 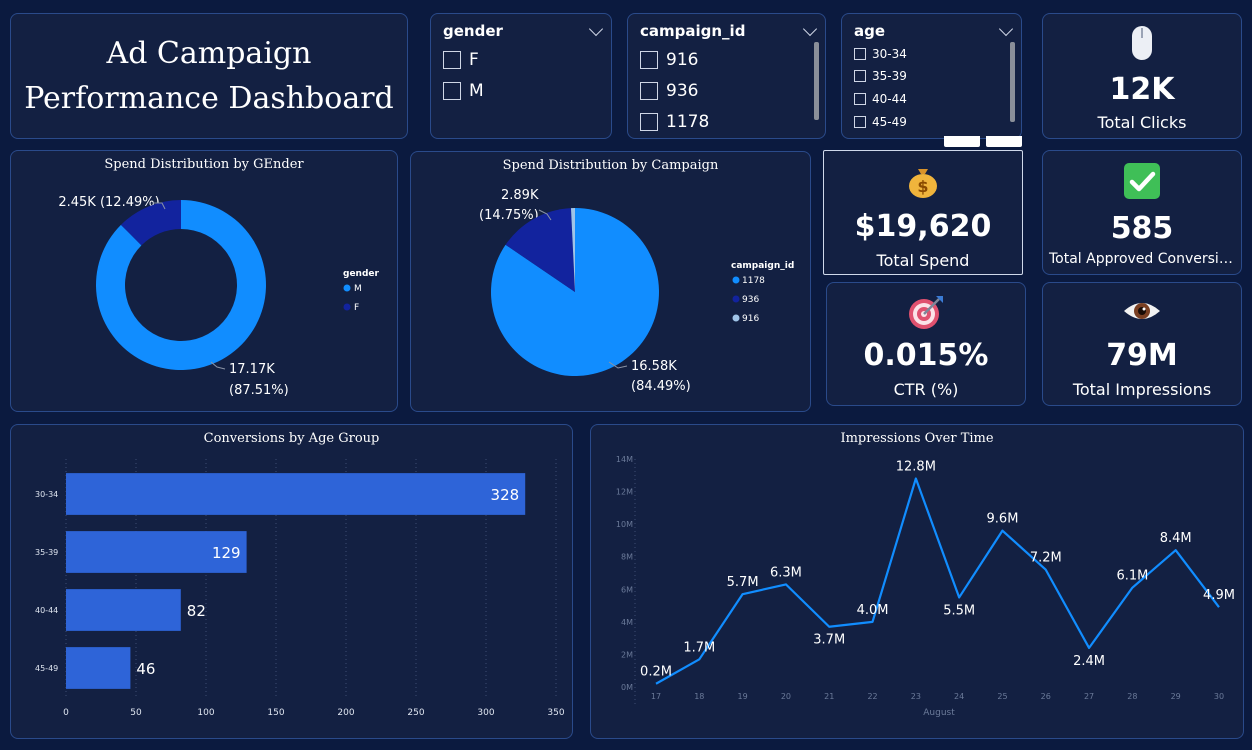 I want to click on legend-title: campaign_id, so click(x=762, y=266).